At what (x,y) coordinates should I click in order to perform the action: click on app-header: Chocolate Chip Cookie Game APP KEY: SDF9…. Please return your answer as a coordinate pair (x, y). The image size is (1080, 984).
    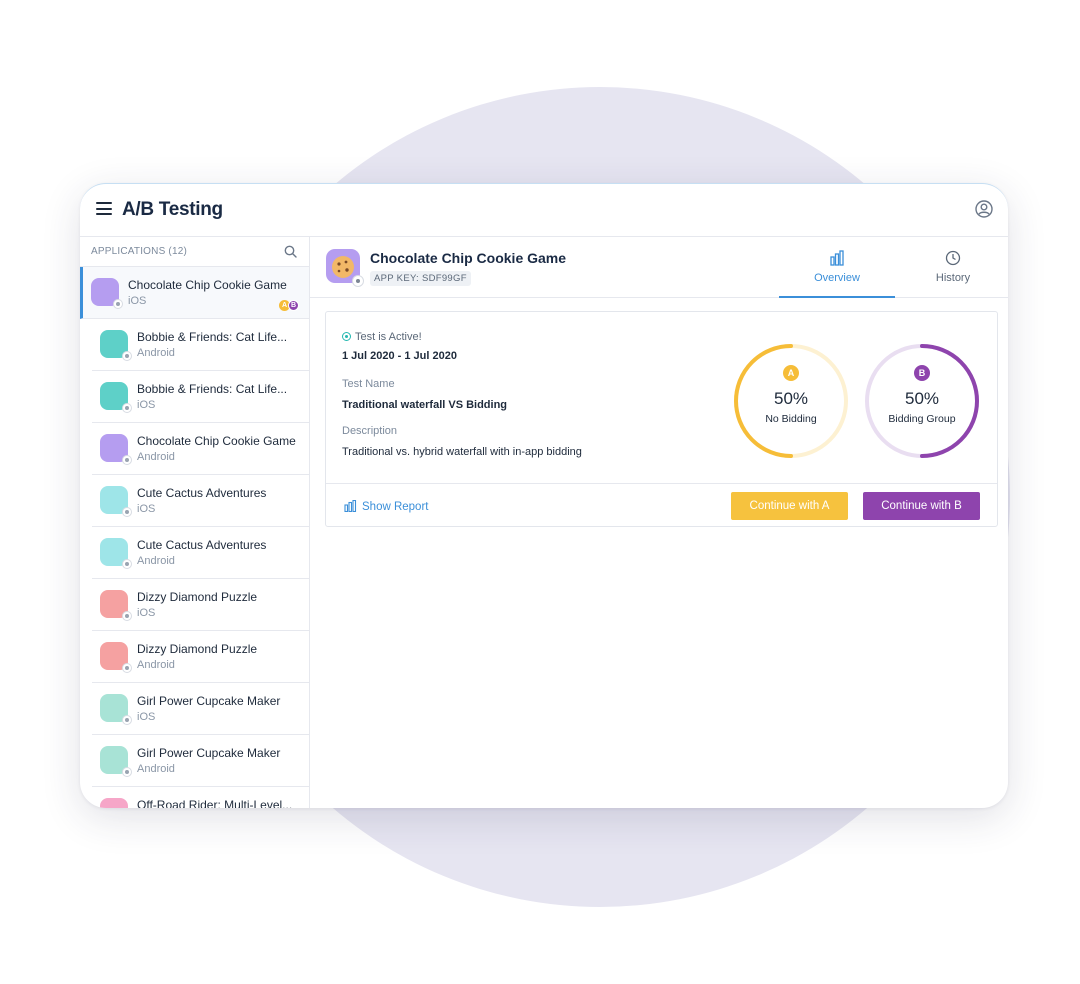
    Looking at the image, I should click on (659, 267).